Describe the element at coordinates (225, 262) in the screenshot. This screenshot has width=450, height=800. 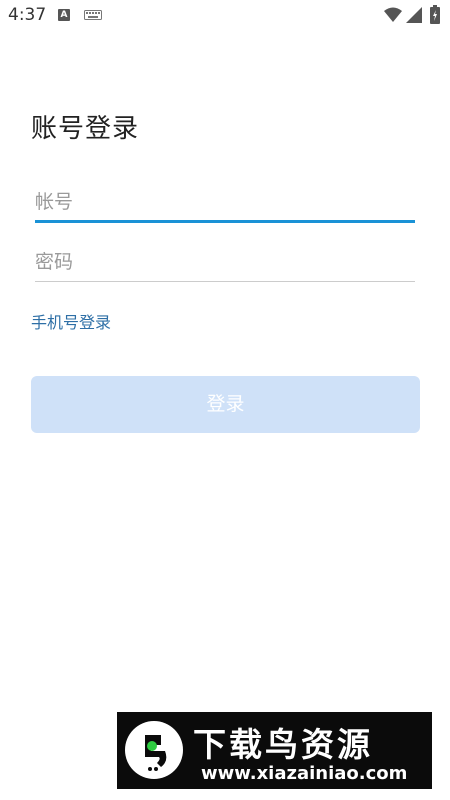
I see `password-input` at that location.